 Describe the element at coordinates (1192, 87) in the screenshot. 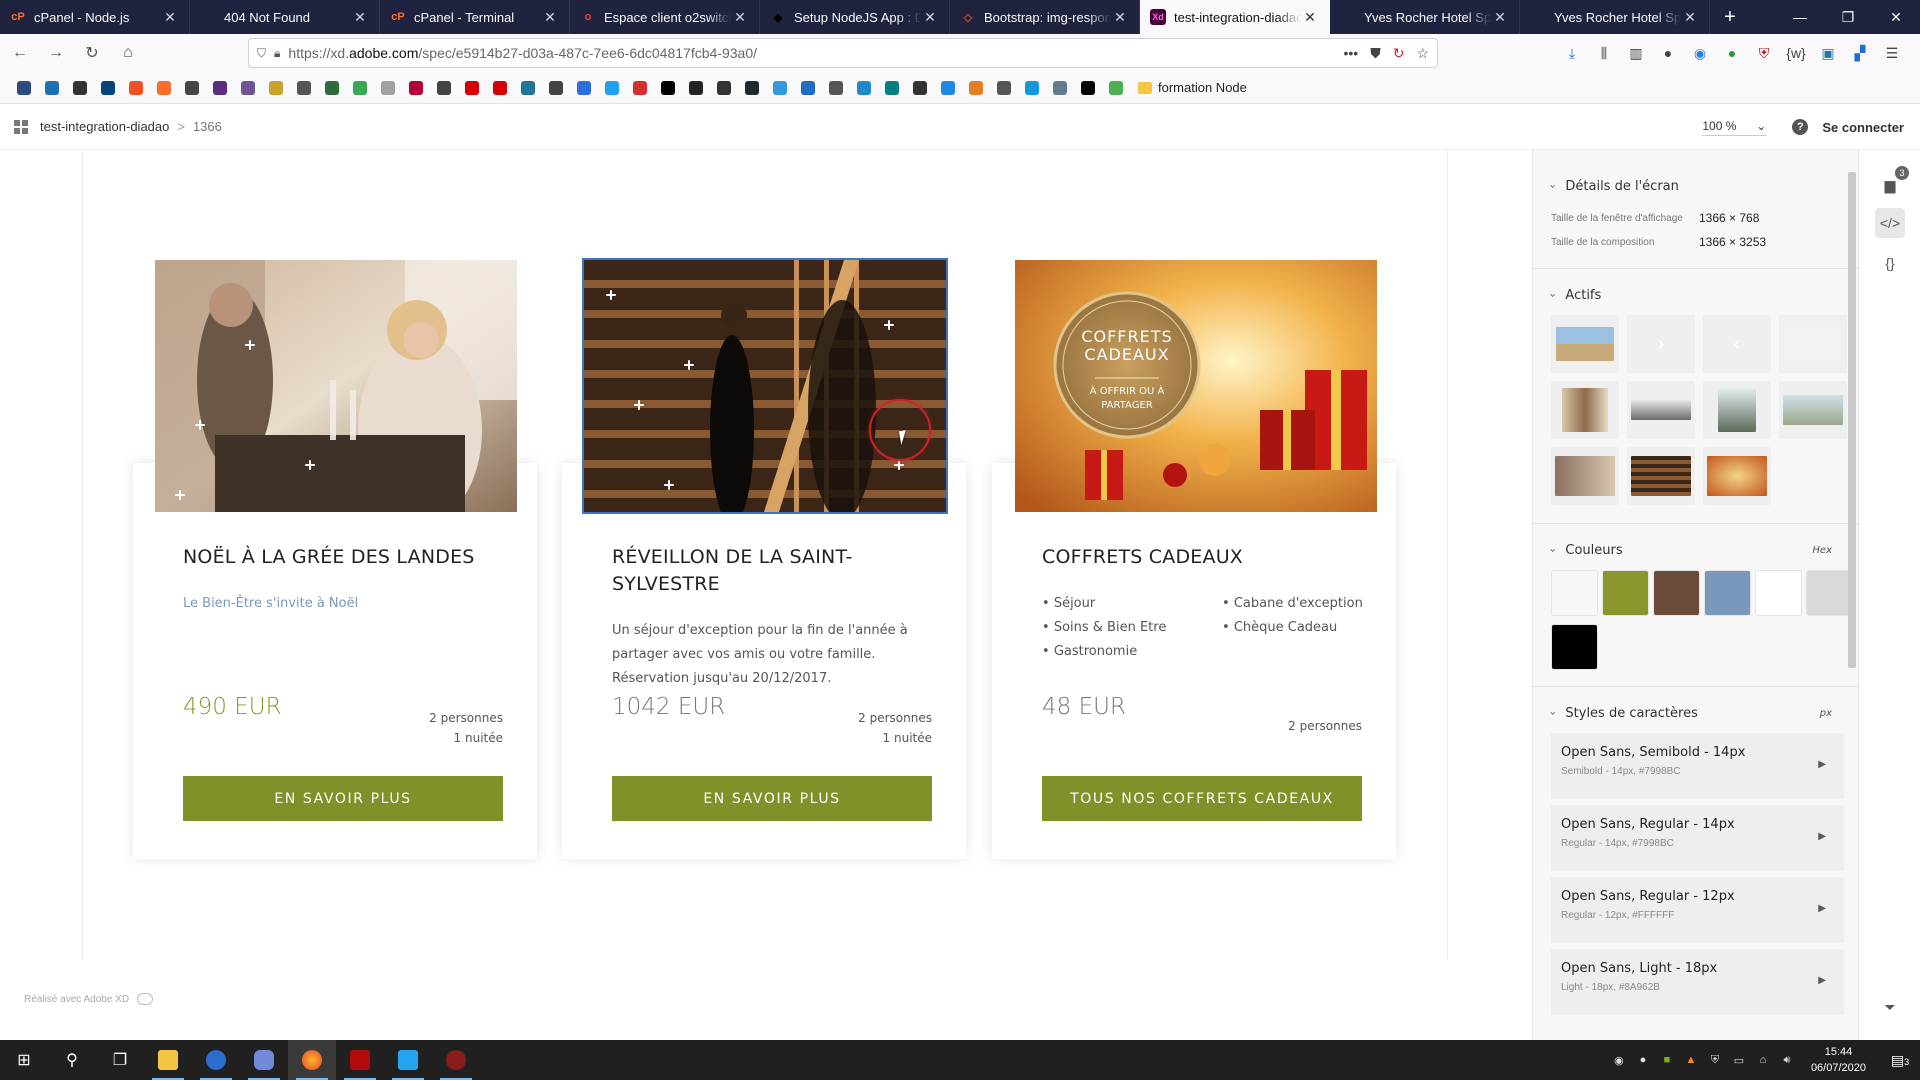

I see `bookmark-folder: formation Node` at that location.